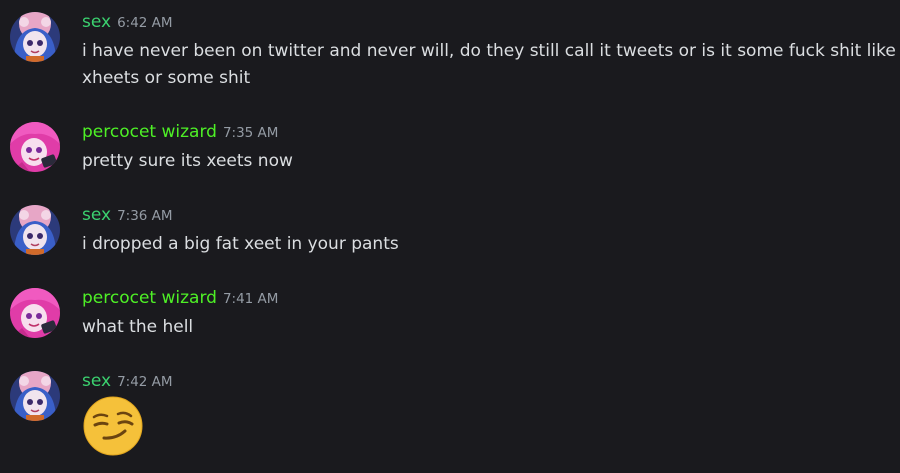 This screenshot has width=900, height=473. What do you see at coordinates (113, 426) in the screenshot?
I see `smirking-face-emoji-icon` at bounding box center [113, 426].